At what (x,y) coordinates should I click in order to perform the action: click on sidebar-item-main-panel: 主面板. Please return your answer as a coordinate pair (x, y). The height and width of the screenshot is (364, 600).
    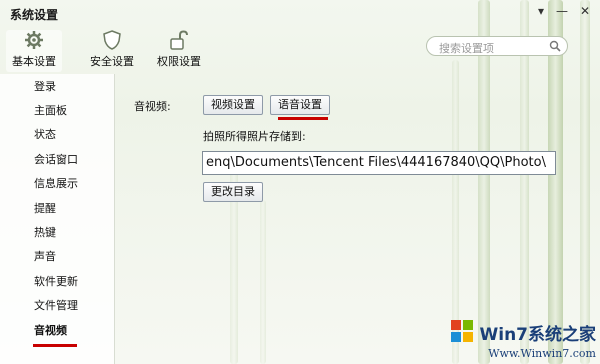
    Looking at the image, I should click on (56, 111).